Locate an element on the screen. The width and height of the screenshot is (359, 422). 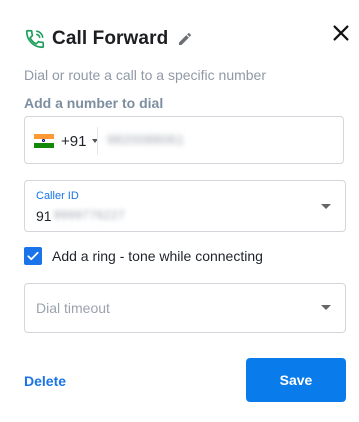
phone-forward-icon is located at coordinates (35, 39).